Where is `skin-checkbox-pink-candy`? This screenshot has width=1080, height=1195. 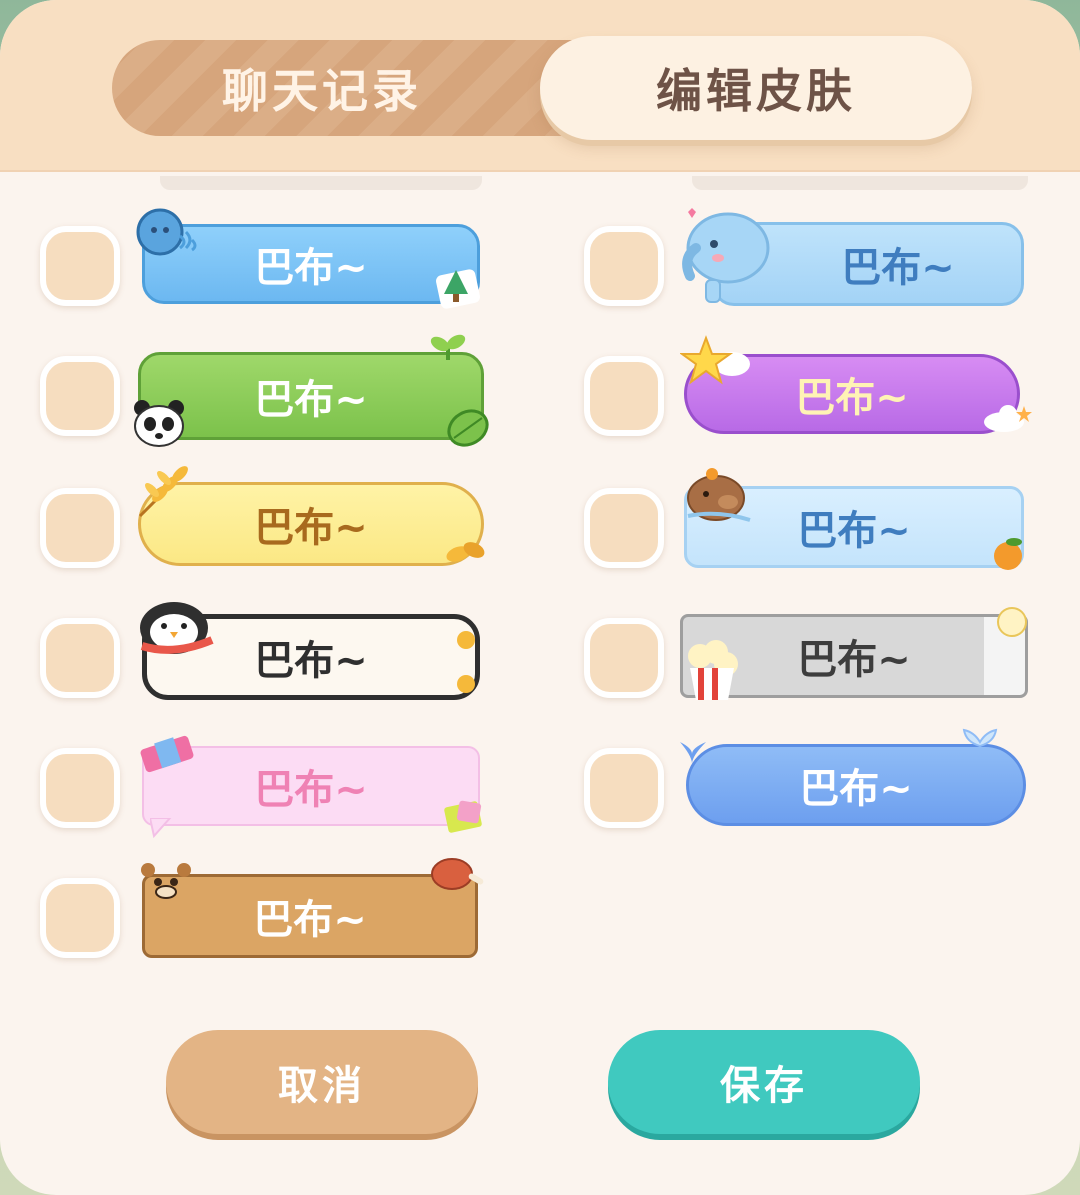 skin-checkbox-pink-candy is located at coordinates (80, 788).